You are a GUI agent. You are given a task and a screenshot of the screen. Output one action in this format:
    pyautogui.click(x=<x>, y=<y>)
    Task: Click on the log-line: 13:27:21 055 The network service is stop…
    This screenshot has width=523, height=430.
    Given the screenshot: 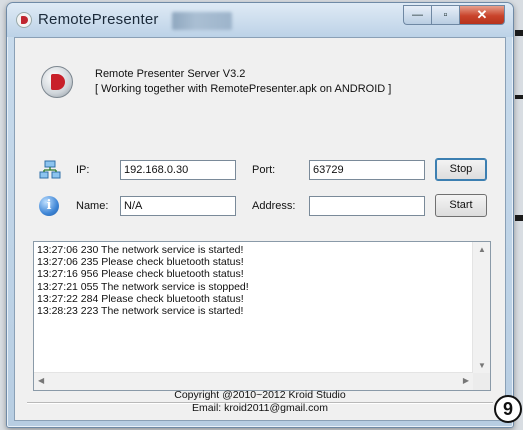 What is the action you would take?
    pyautogui.click(x=143, y=286)
    